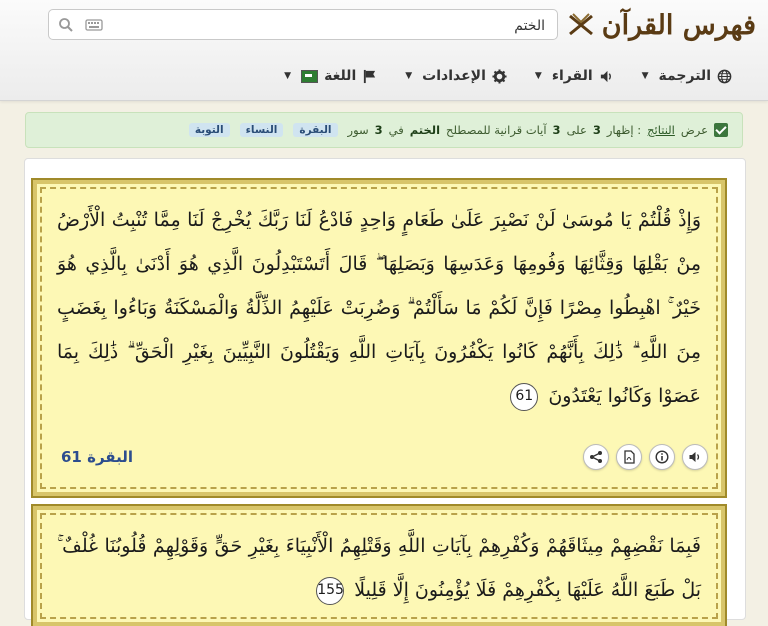 This screenshot has width=768, height=626. I want to click on nav-readers: القراء ▼, so click(574, 76).